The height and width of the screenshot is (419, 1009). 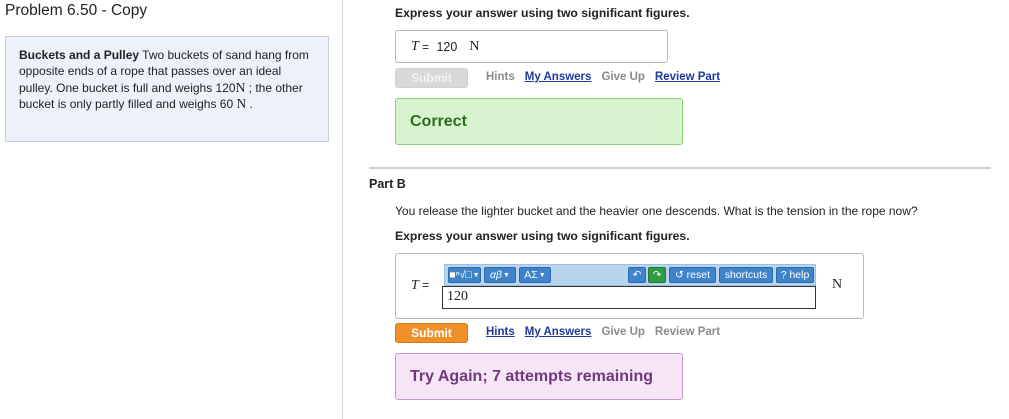 What do you see at coordinates (687, 332) in the screenshot?
I see `part-b-review-part-link: Review Part` at bounding box center [687, 332].